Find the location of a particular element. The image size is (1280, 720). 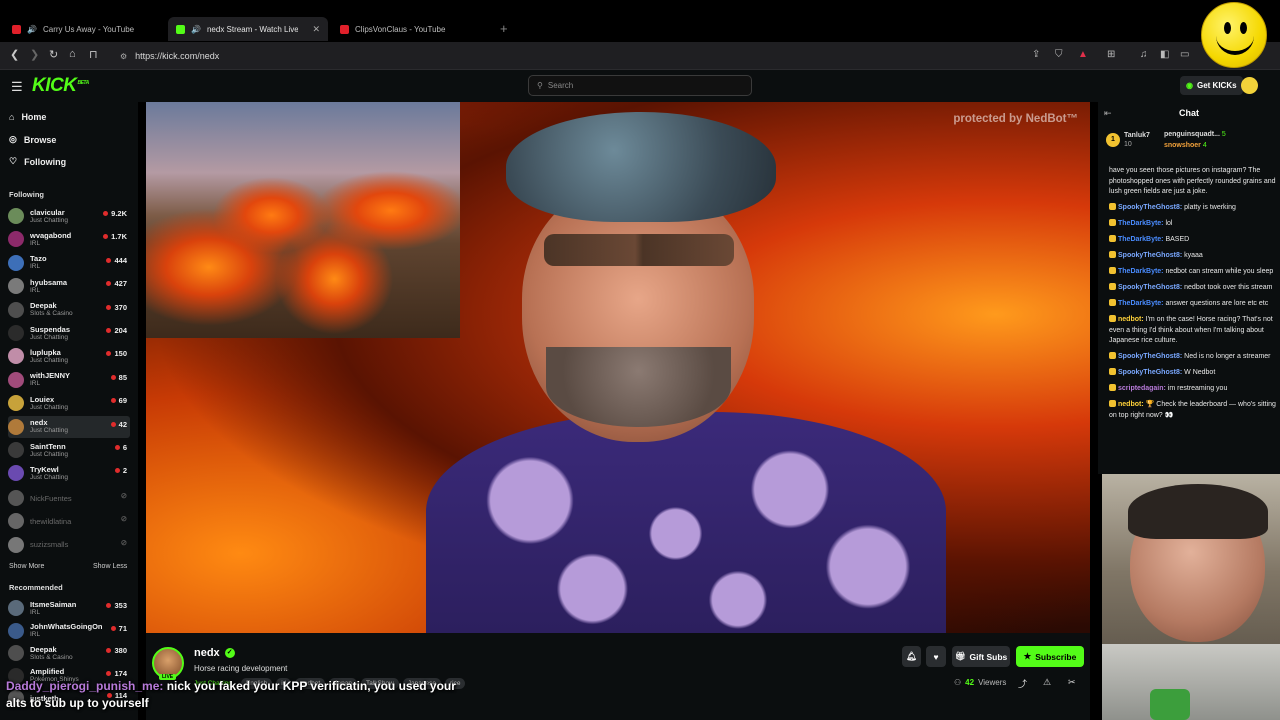

bookmark-icon: ⊓ is located at coordinates (93, 54).